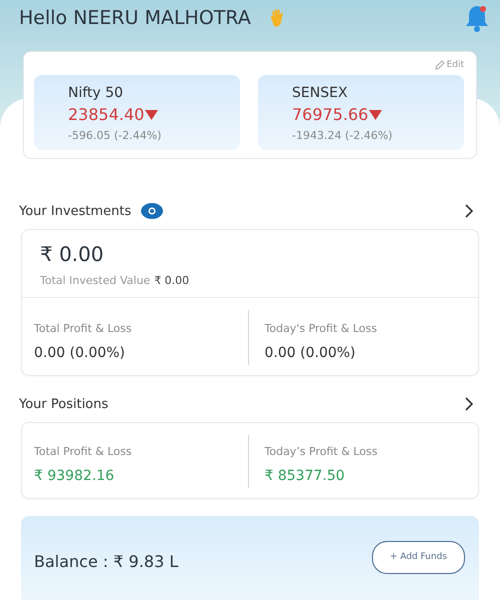  Describe the element at coordinates (321, 451) in the screenshot. I see `metric-label: Today’s Profit & Loss` at that location.